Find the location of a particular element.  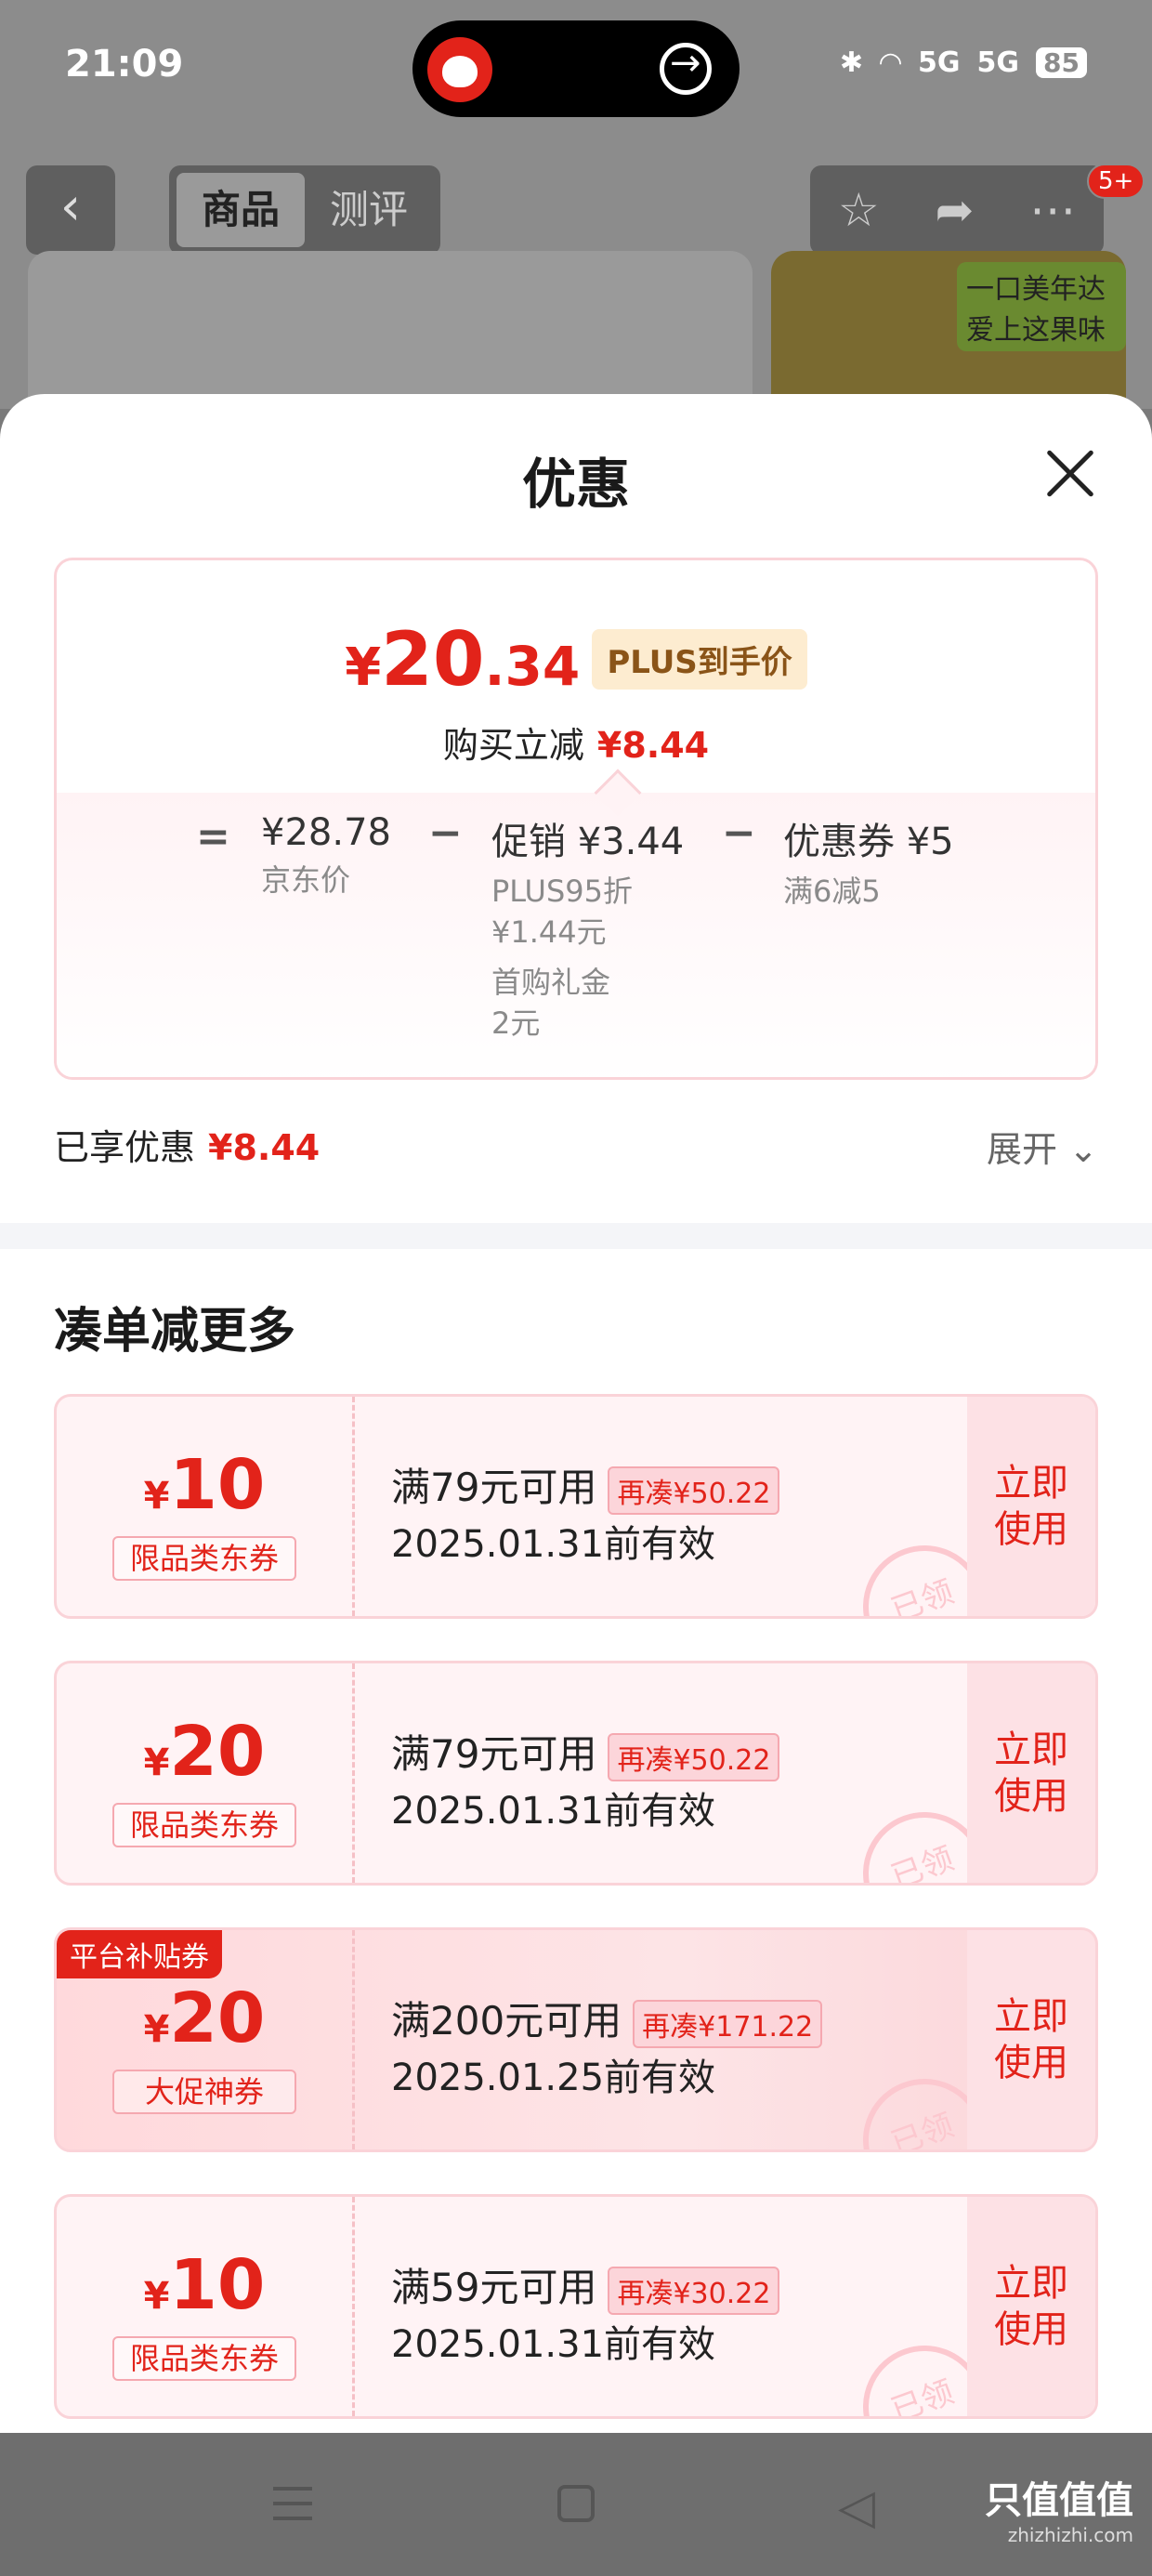

coupon-left: ¥20 限品类东券 is located at coordinates (204, 1773).